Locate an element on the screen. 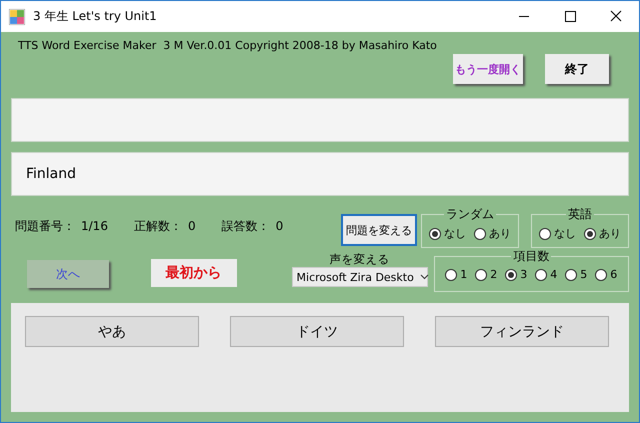 The image size is (640, 423). caret-icon is located at coordinates (424, 277).